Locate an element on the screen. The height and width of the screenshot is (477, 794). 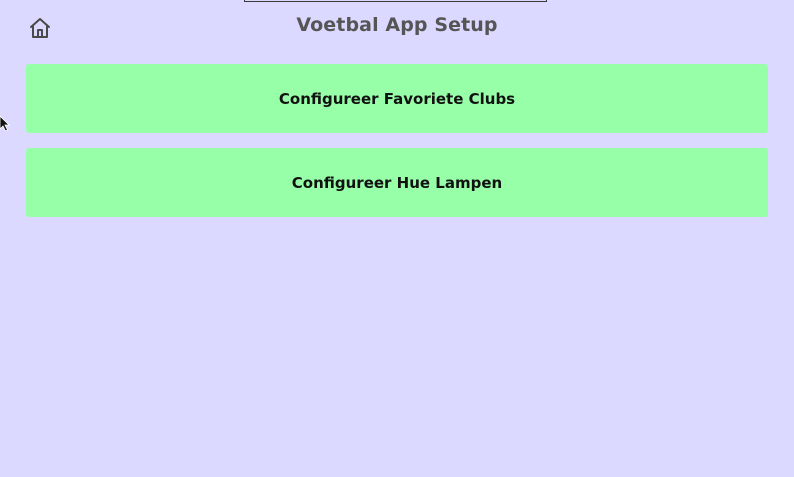
app-header: Voetbal App Setup is located at coordinates (397, 28).